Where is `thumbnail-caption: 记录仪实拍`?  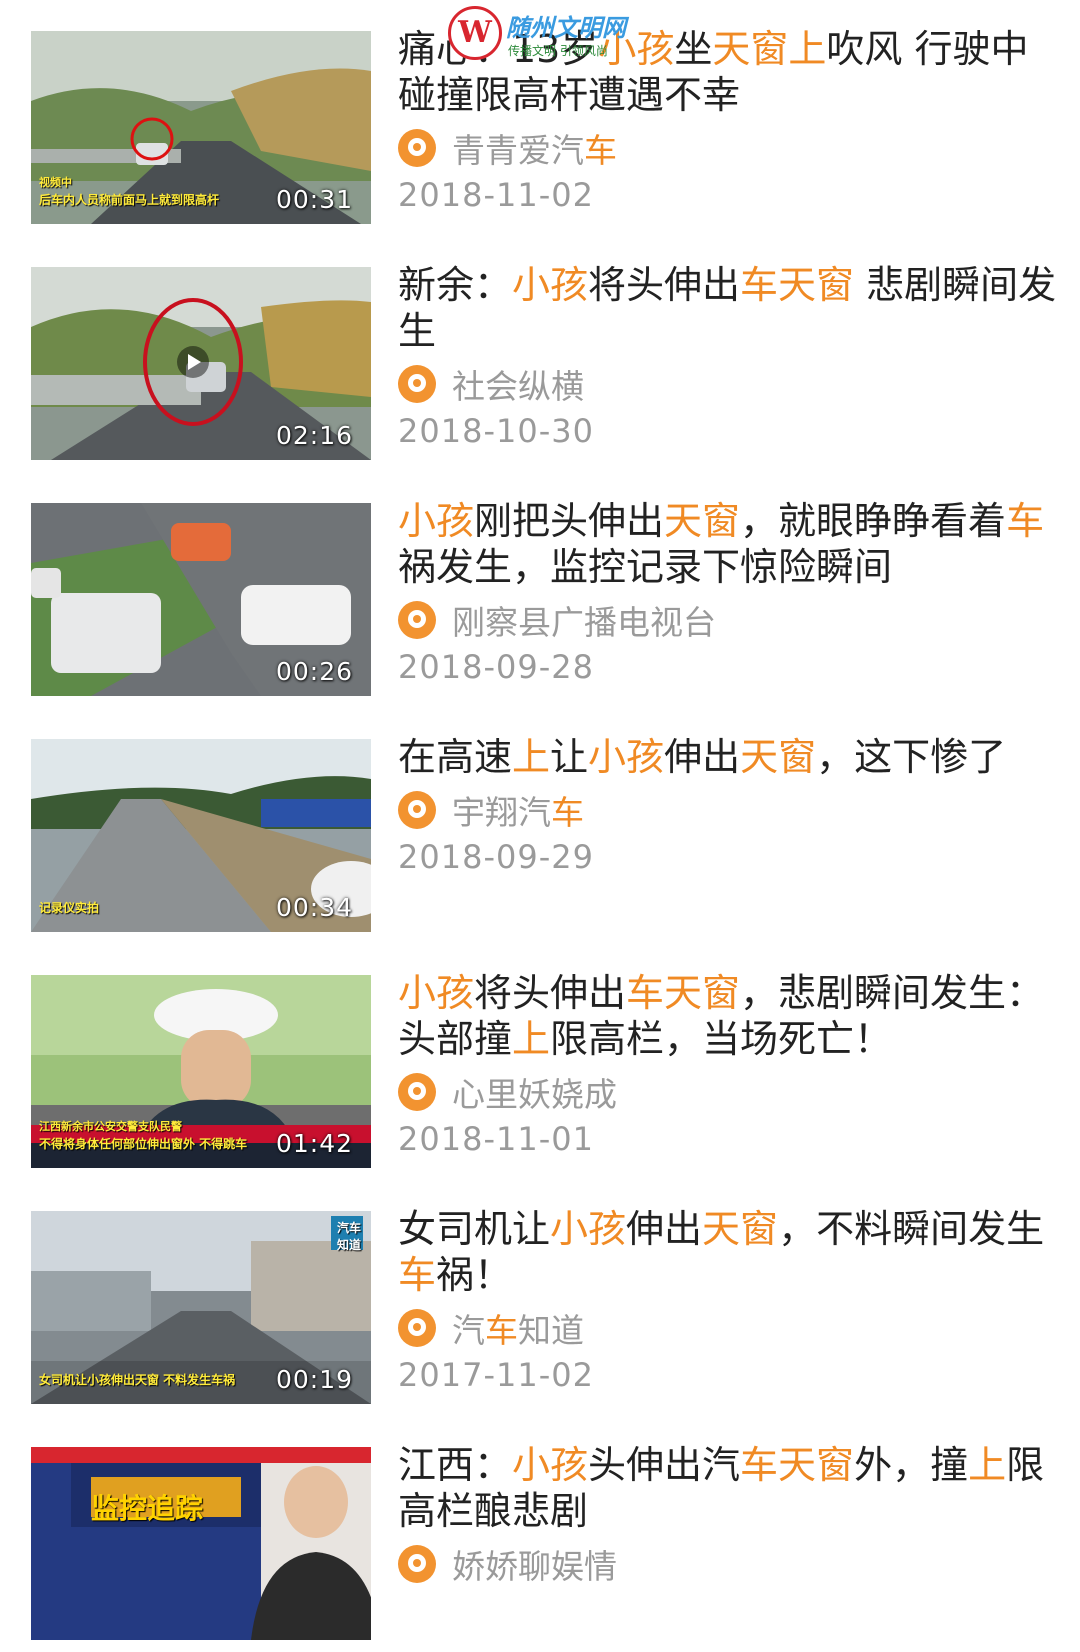
thumbnail-caption: 记录仪实拍 is located at coordinates (69, 908).